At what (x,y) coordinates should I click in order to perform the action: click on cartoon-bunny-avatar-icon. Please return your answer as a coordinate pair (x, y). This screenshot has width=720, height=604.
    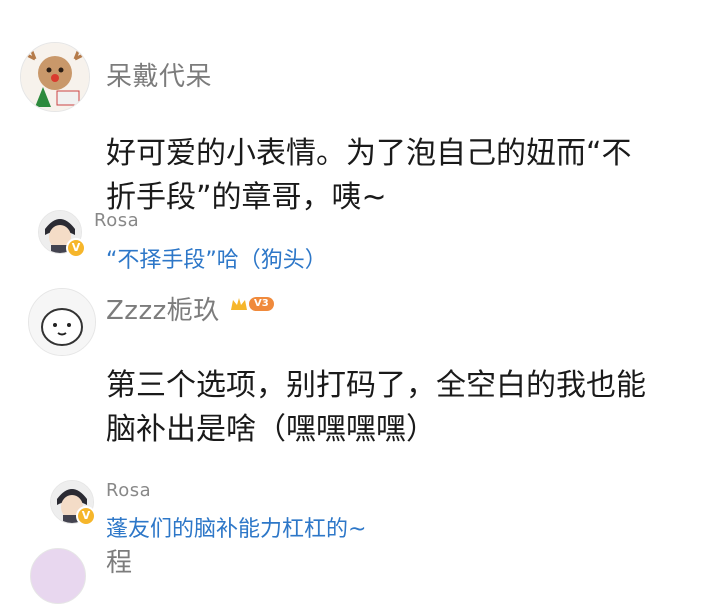
    Looking at the image, I should click on (62, 322).